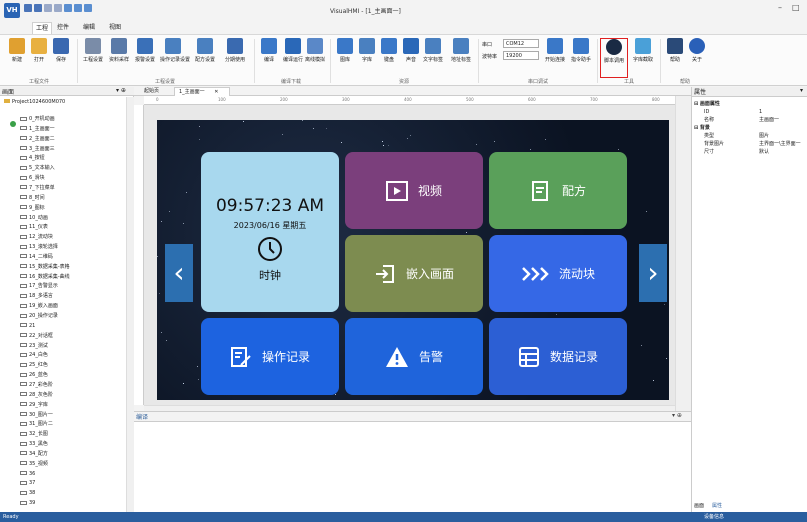  I want to click on tab-main-screen: 1_主画面一 ✕, so click(202, 91).